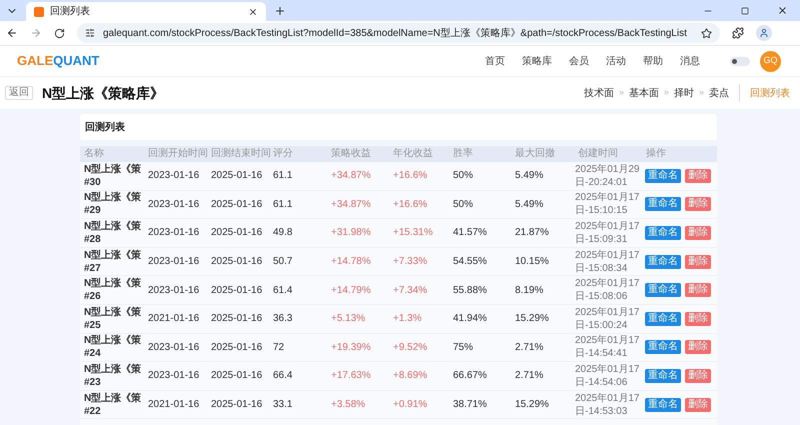  I want to click on reload-icon, so click(59, 33).